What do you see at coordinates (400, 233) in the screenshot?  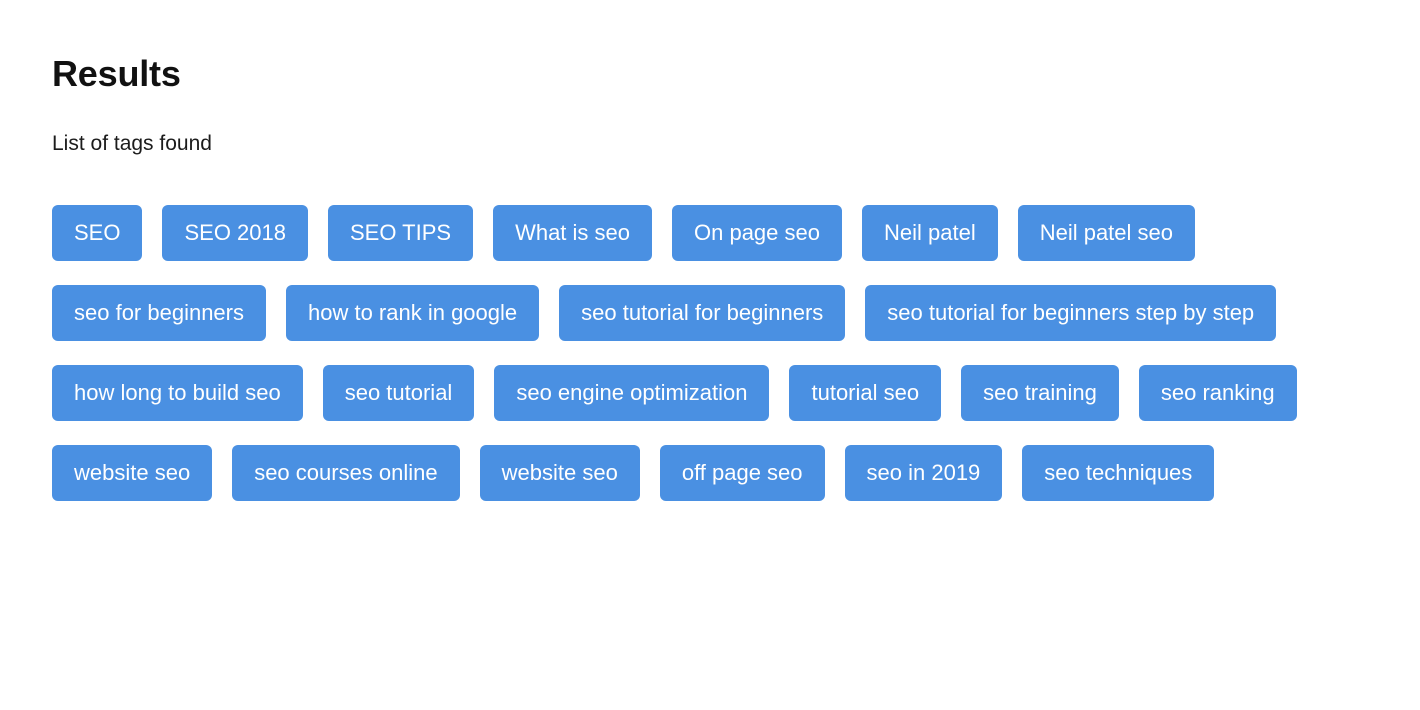 I see `tag-chip: SEO TIPS` at bounding box center [400, 233].